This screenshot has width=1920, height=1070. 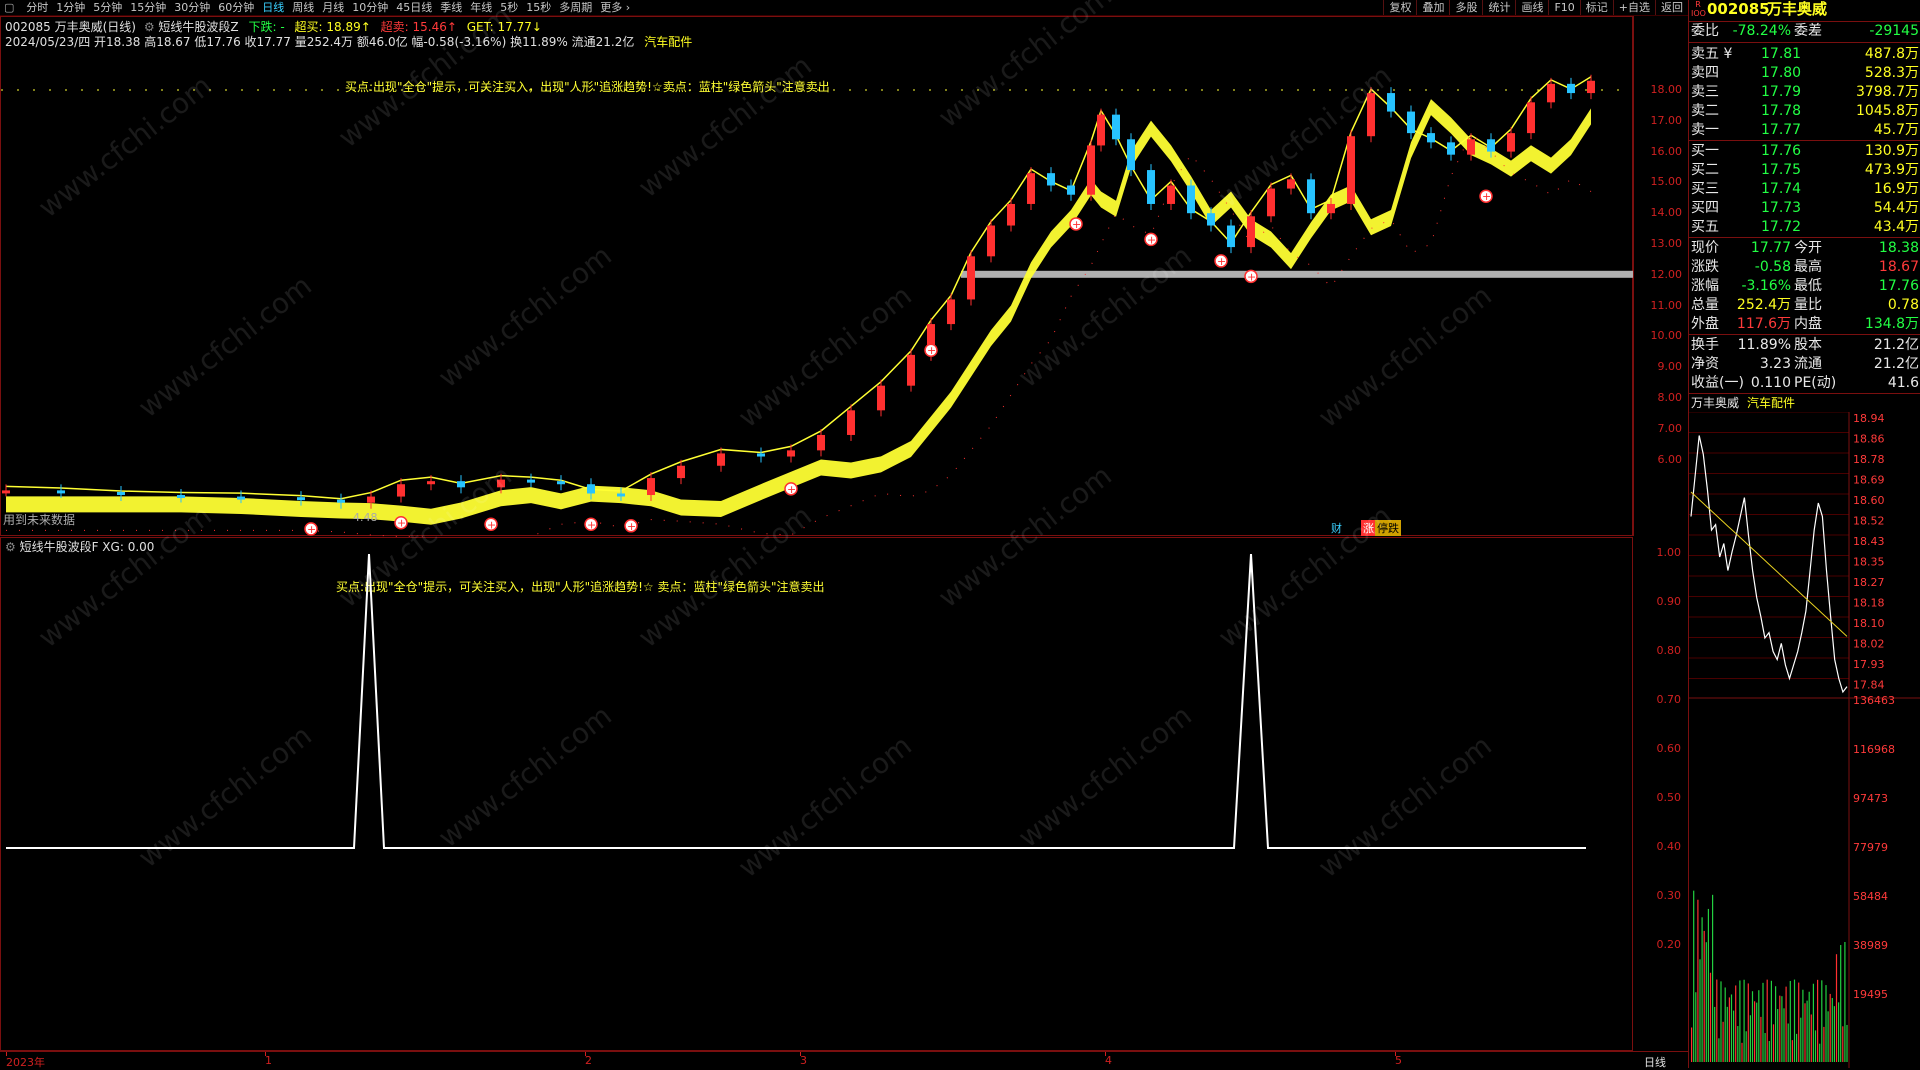 What do you see at coordinates (1891, 73) in the screenshot?
I see `book-volume: 528.3万` at bounding box center [1891, 73].